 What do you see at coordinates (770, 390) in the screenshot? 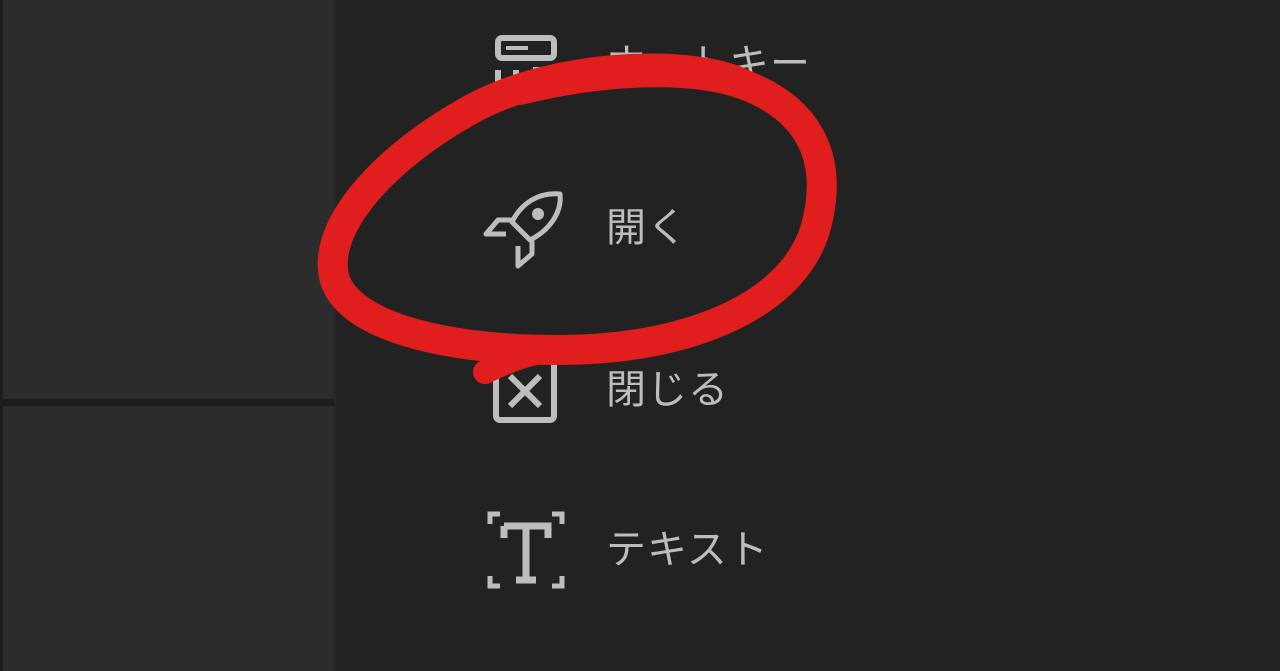
I see `menu-item-close: 閉じる` at bounding box center [770, 390].